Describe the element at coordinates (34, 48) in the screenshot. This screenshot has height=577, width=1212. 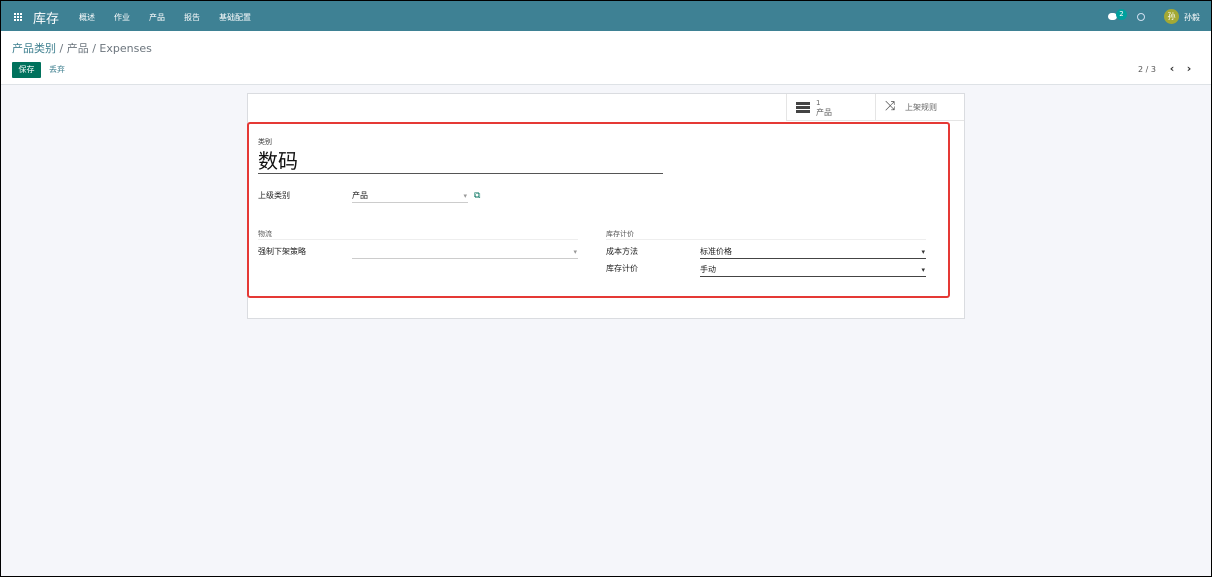
I see `breadcrumb-product-categories: 产品类别` at that location.